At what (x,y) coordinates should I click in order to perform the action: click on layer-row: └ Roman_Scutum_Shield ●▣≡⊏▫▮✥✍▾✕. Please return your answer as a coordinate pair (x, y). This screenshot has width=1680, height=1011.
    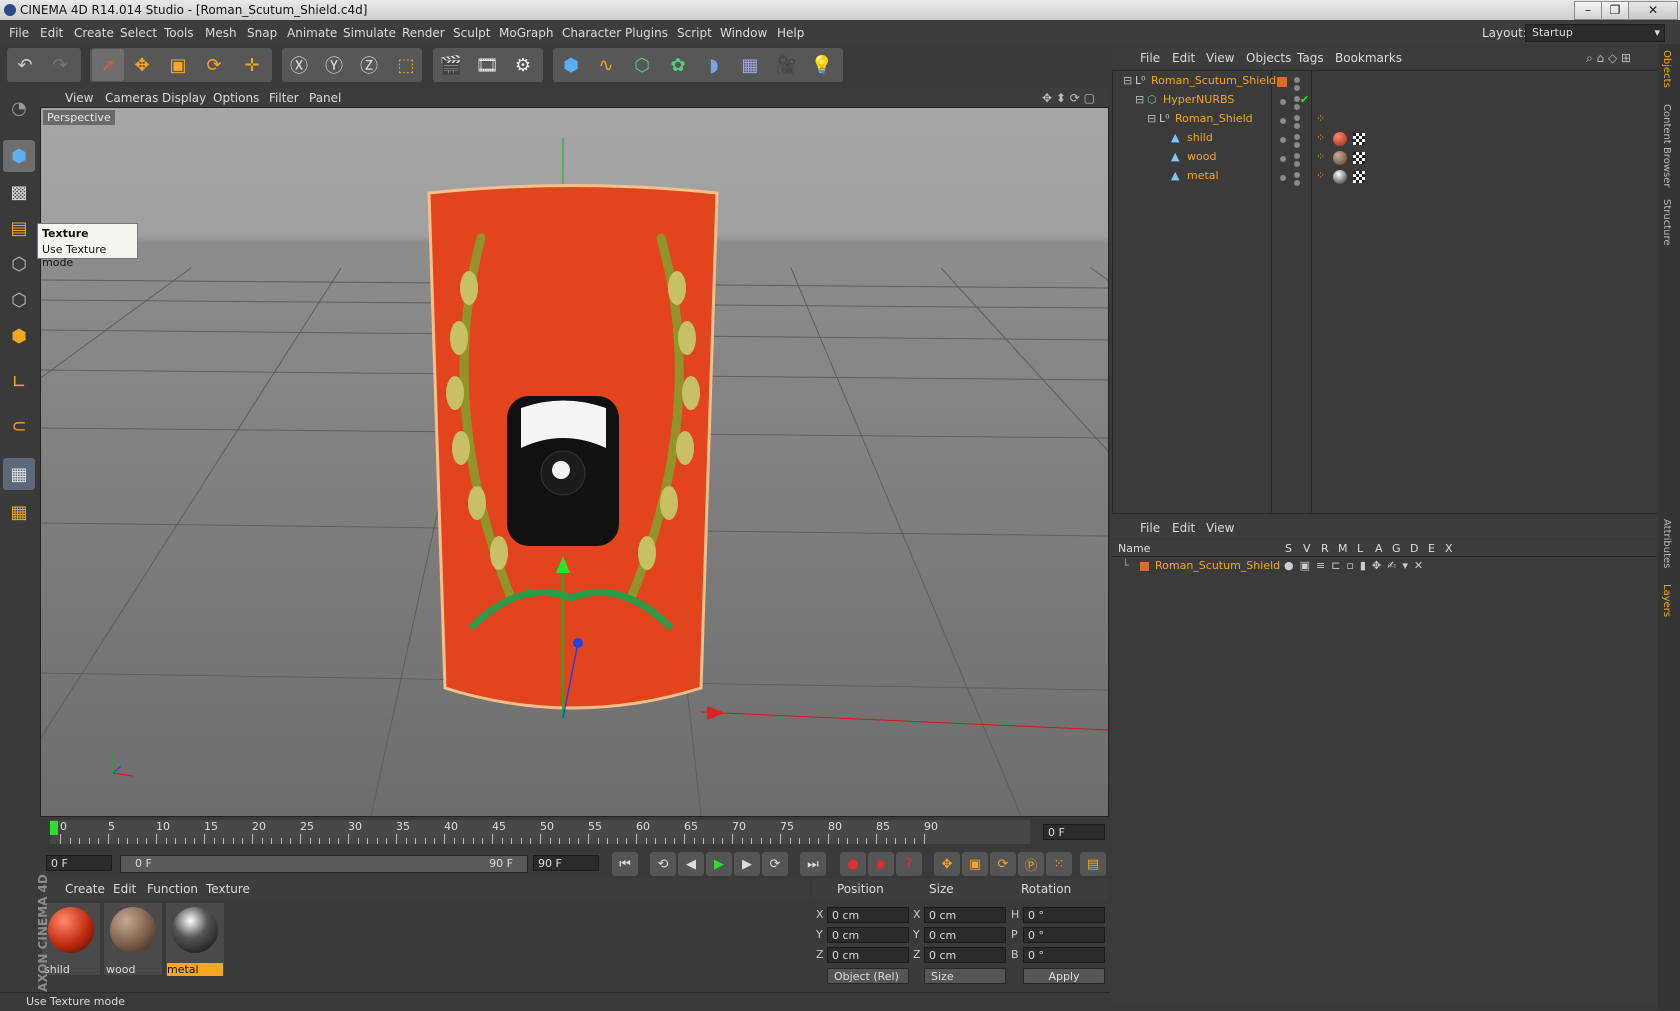
    Looking at the image, I should click on (1384, 566).